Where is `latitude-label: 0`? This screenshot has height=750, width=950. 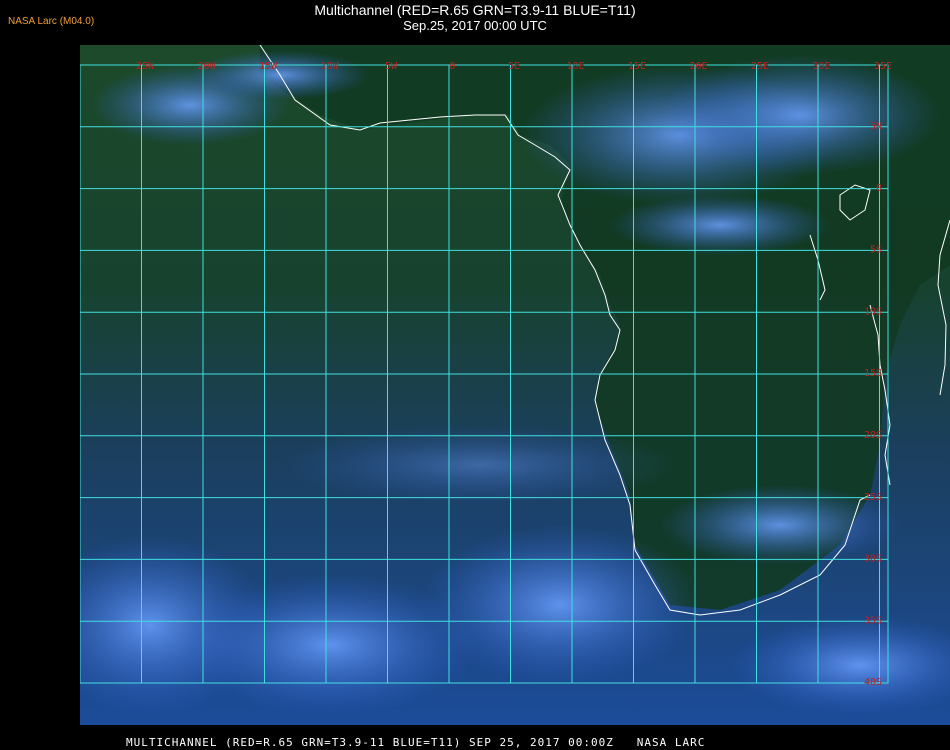 latitude-label: 0 is located at coordinates (879, 188).